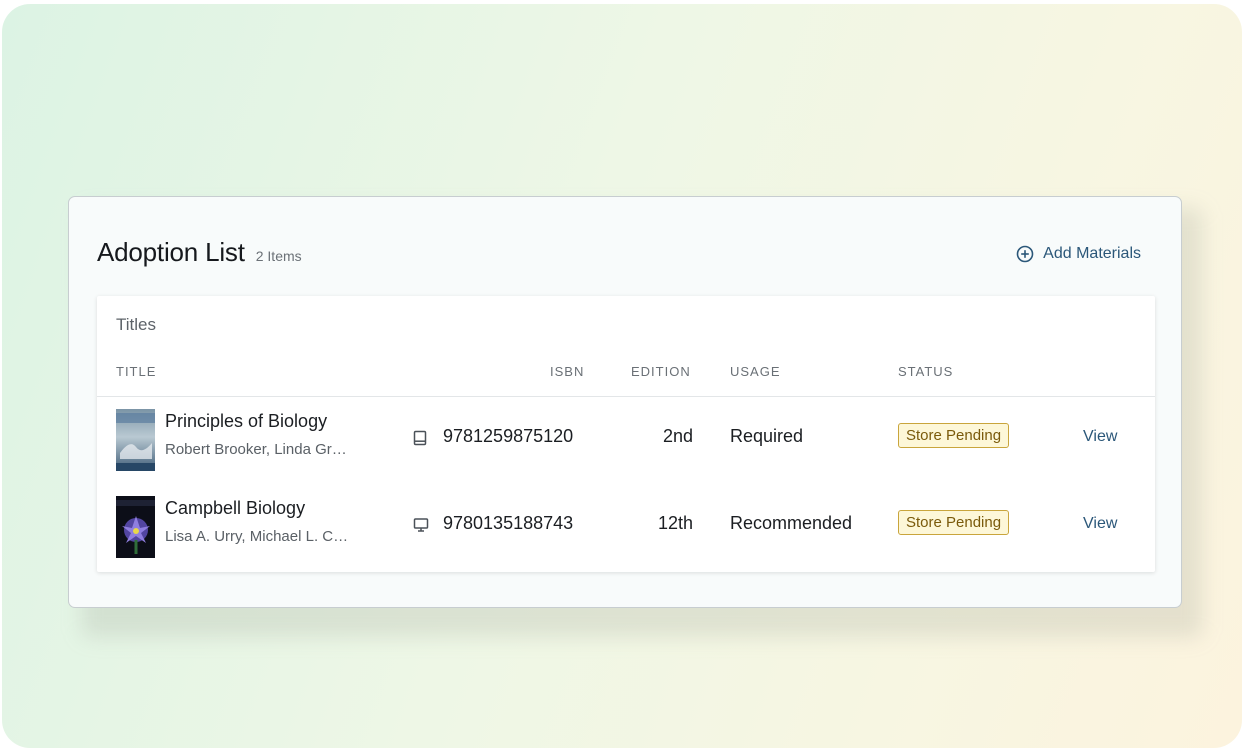 This screenshot has height=750, width=1244. I want to click on column-header-isbn: ISBN, so click(567, 371).